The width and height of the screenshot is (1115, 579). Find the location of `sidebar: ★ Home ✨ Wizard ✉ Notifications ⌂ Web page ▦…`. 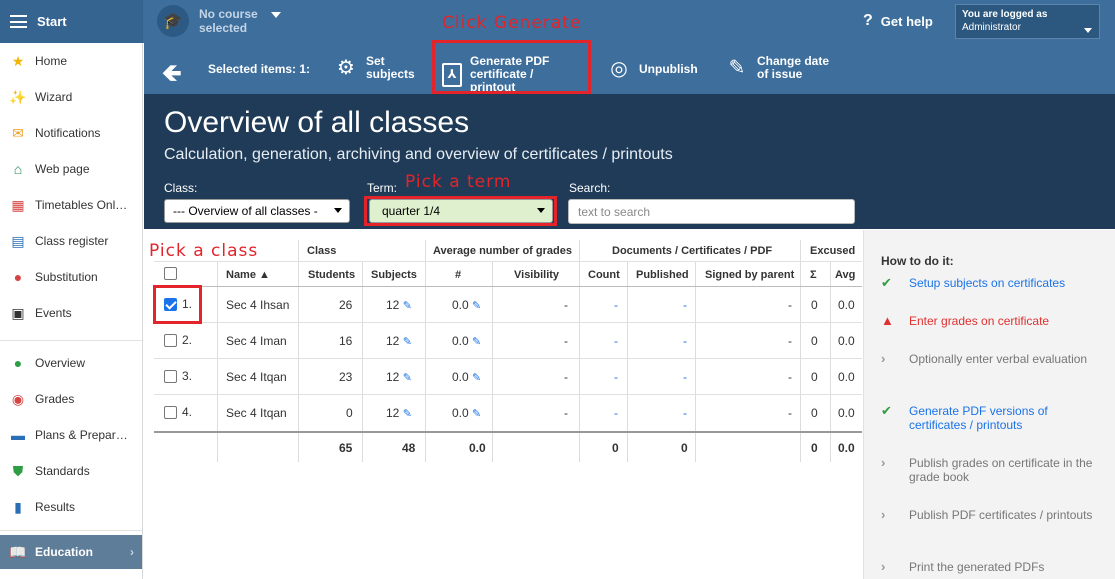

sidebar: ★ Home ✨ Wizard ✉ Notifications ⌂ Web page ▦… is located at coordinates (71, 311).